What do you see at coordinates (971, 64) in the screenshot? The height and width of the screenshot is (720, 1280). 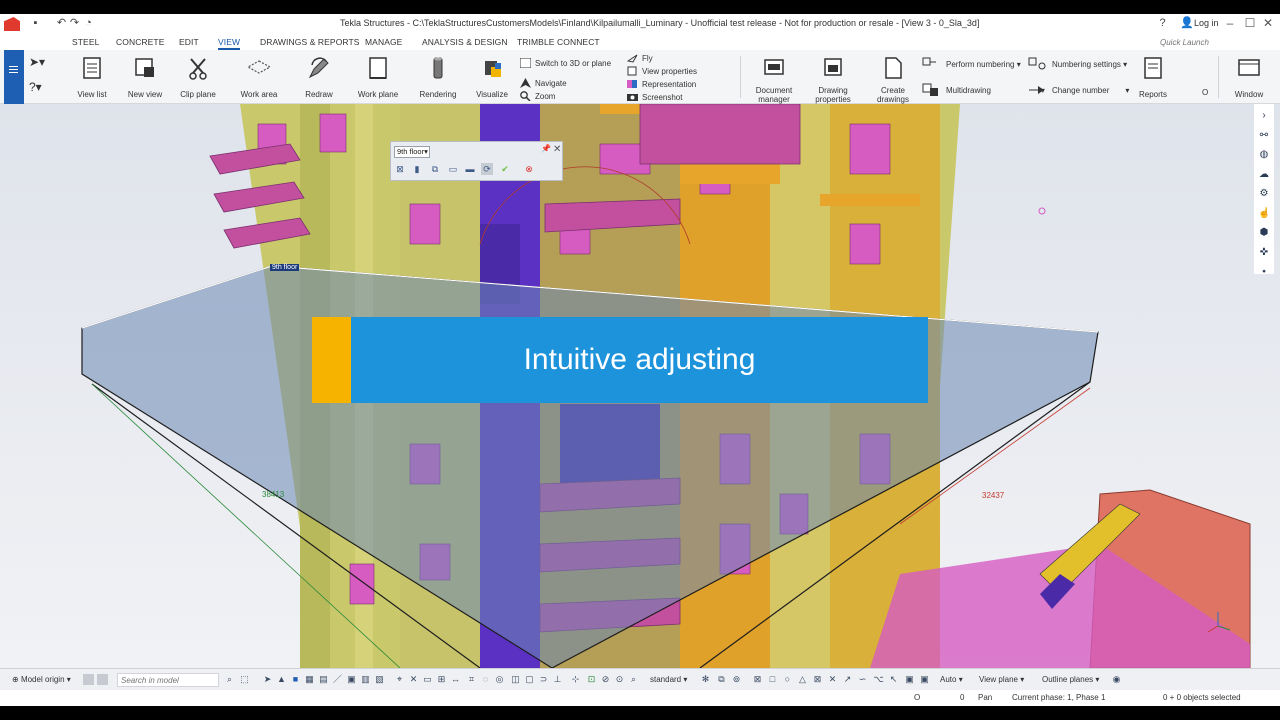 I see `perform-numbering-button: Perform numbering ▾` at bounding box center [971, 64].